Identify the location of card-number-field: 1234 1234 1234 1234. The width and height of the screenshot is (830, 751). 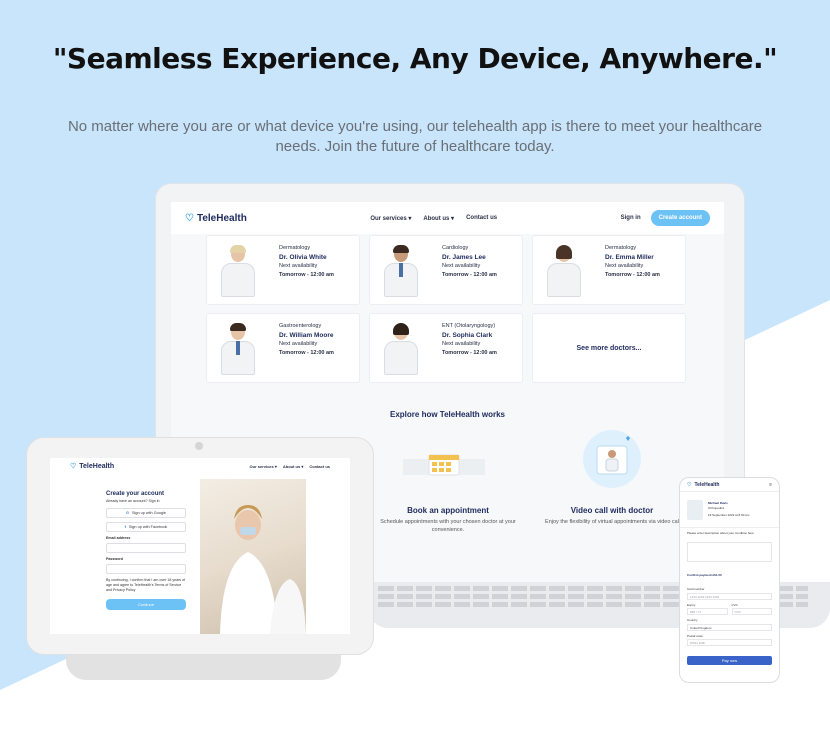
(729, 596).